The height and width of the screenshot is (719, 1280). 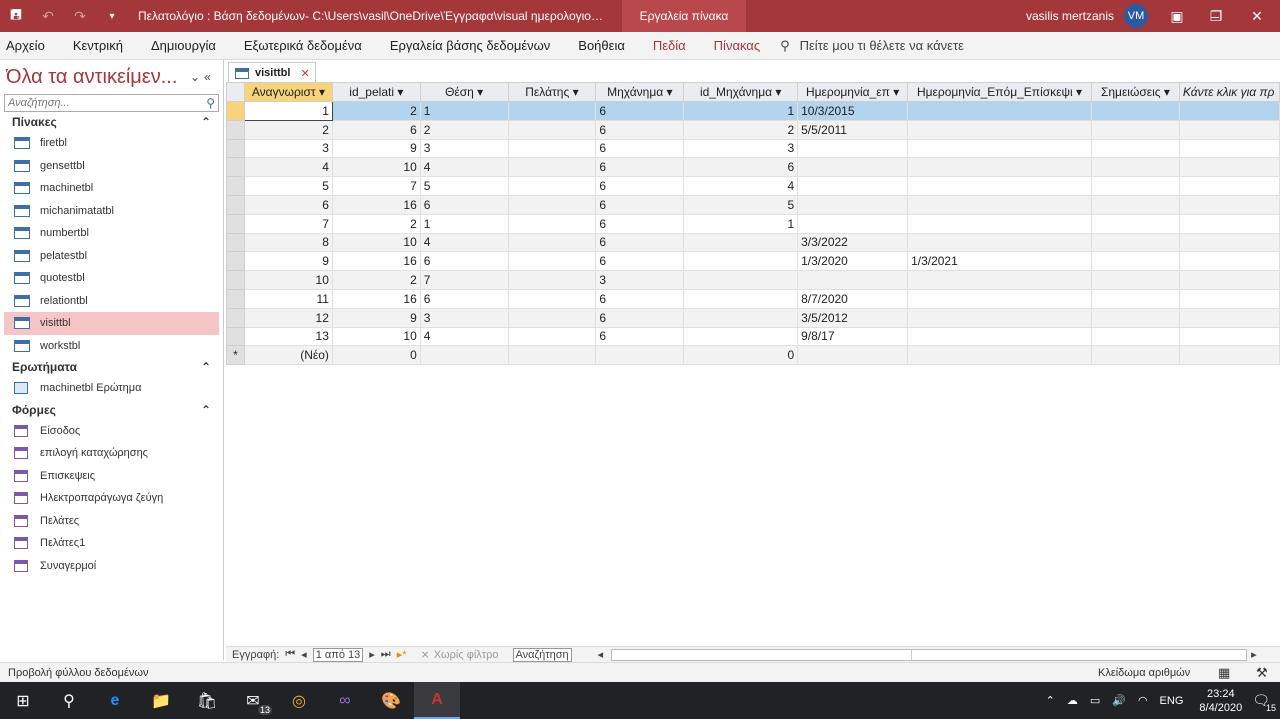 What do you see at coordinates (741, 204) in the screenshot?
I see `grid-cell: 5` at bounding box center [741, 204].